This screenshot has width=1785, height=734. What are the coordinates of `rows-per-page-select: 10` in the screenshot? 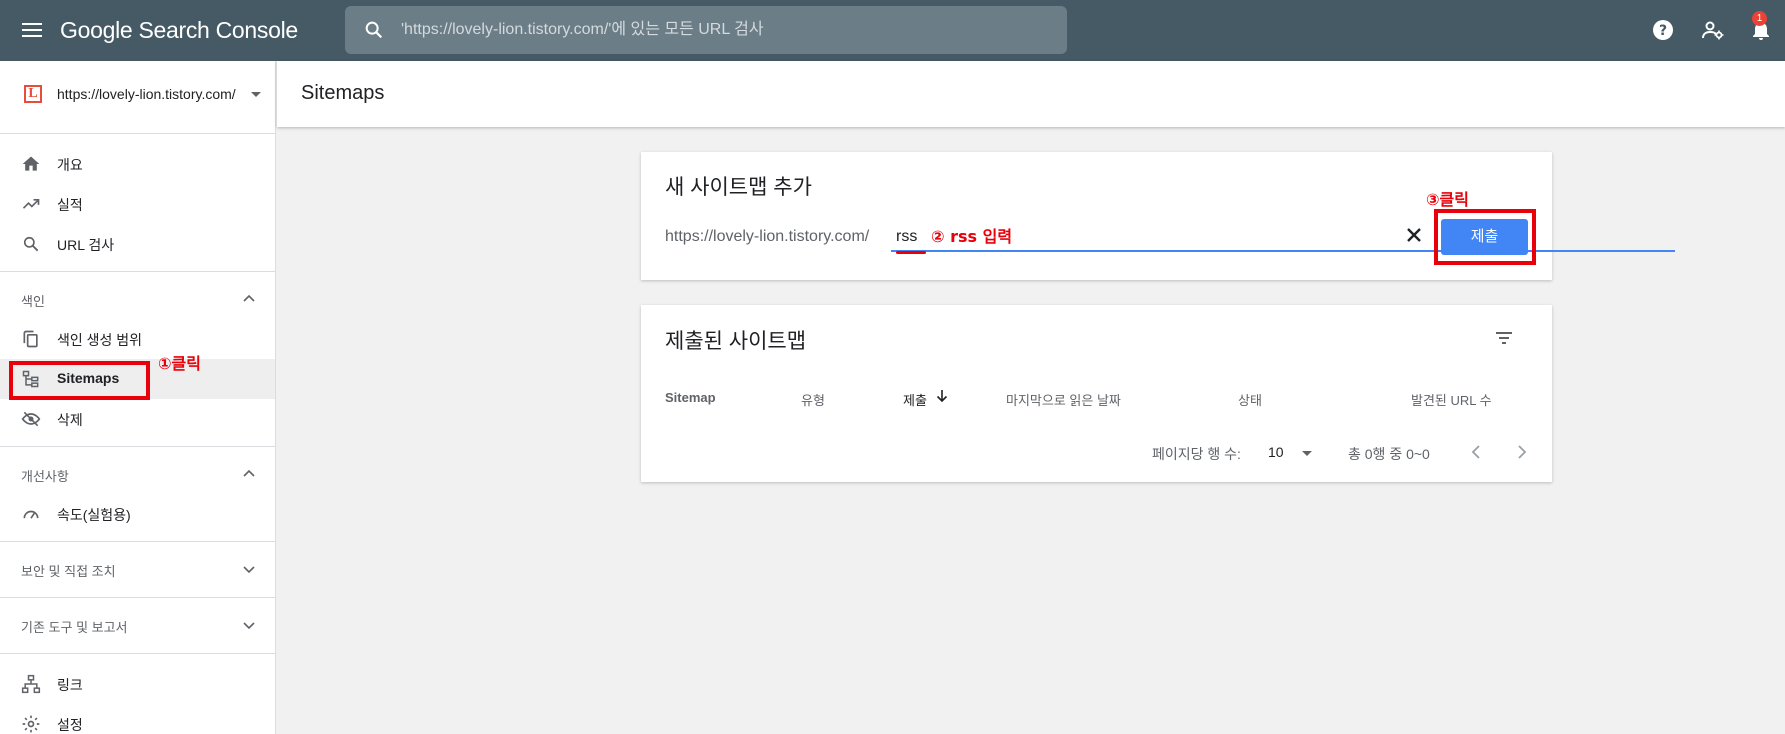 It's located at (1293, 455).